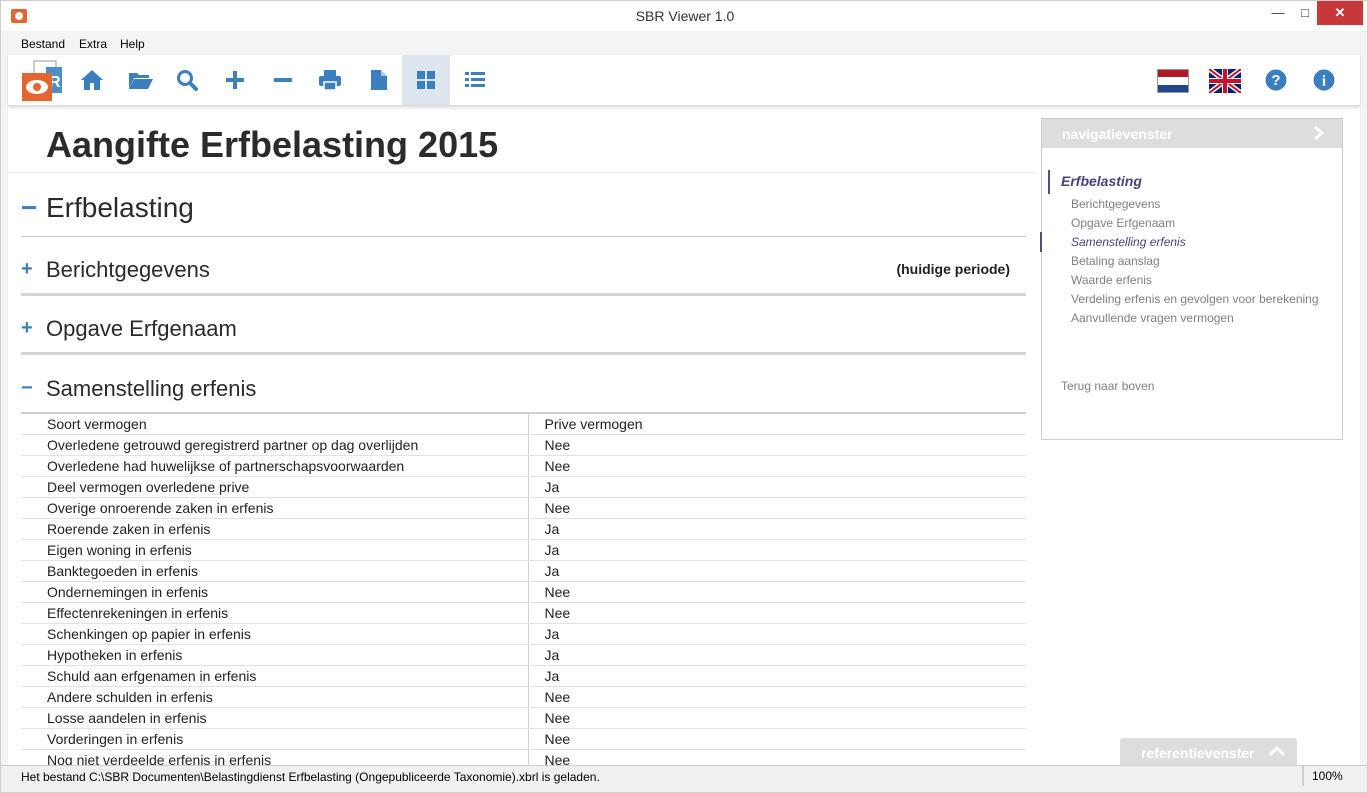 The width and height of the screenshot is (1368, 793). What do you see at coordinates (684, 43) in the screenshot?
I see `menu-bar: Bestand Extra Help` at bounding box center [684, 43].